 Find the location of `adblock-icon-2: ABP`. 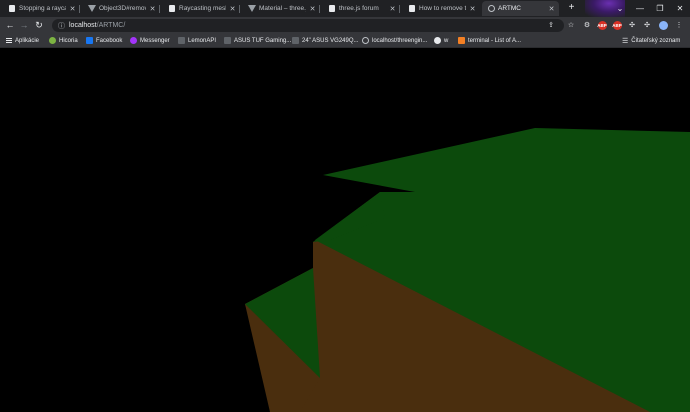

adblock-icon-2: ABP is located at coordinates (617, 25).